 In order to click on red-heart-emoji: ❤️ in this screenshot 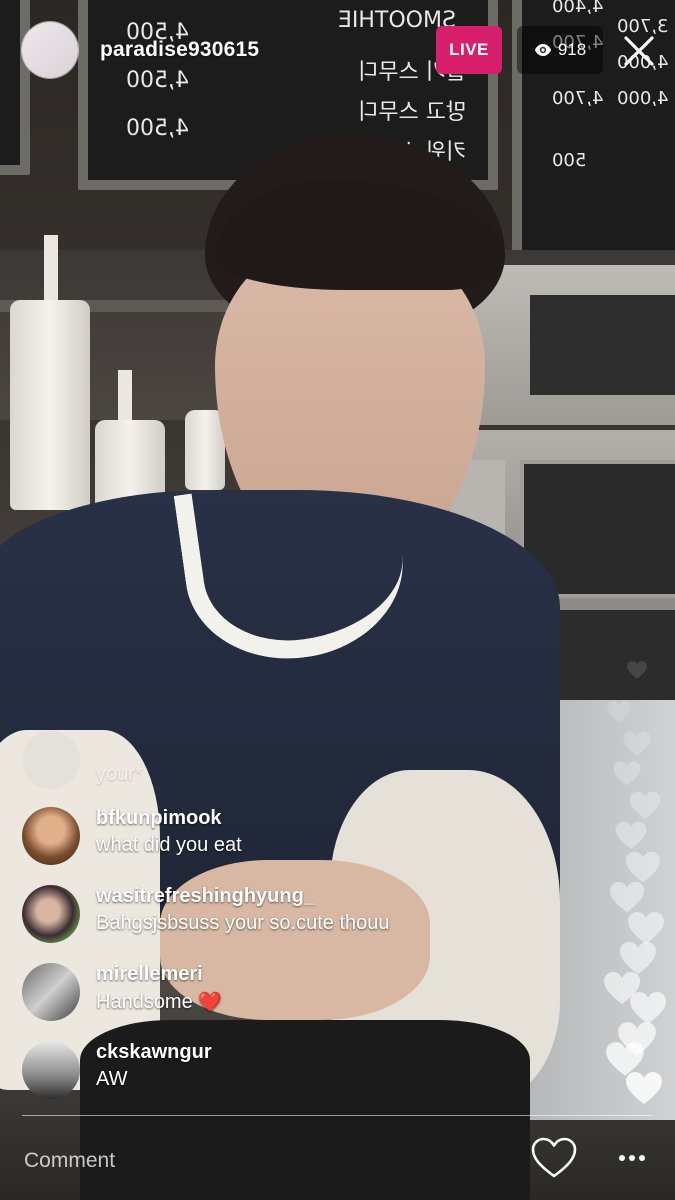, I will do `click(210, 1002)`.